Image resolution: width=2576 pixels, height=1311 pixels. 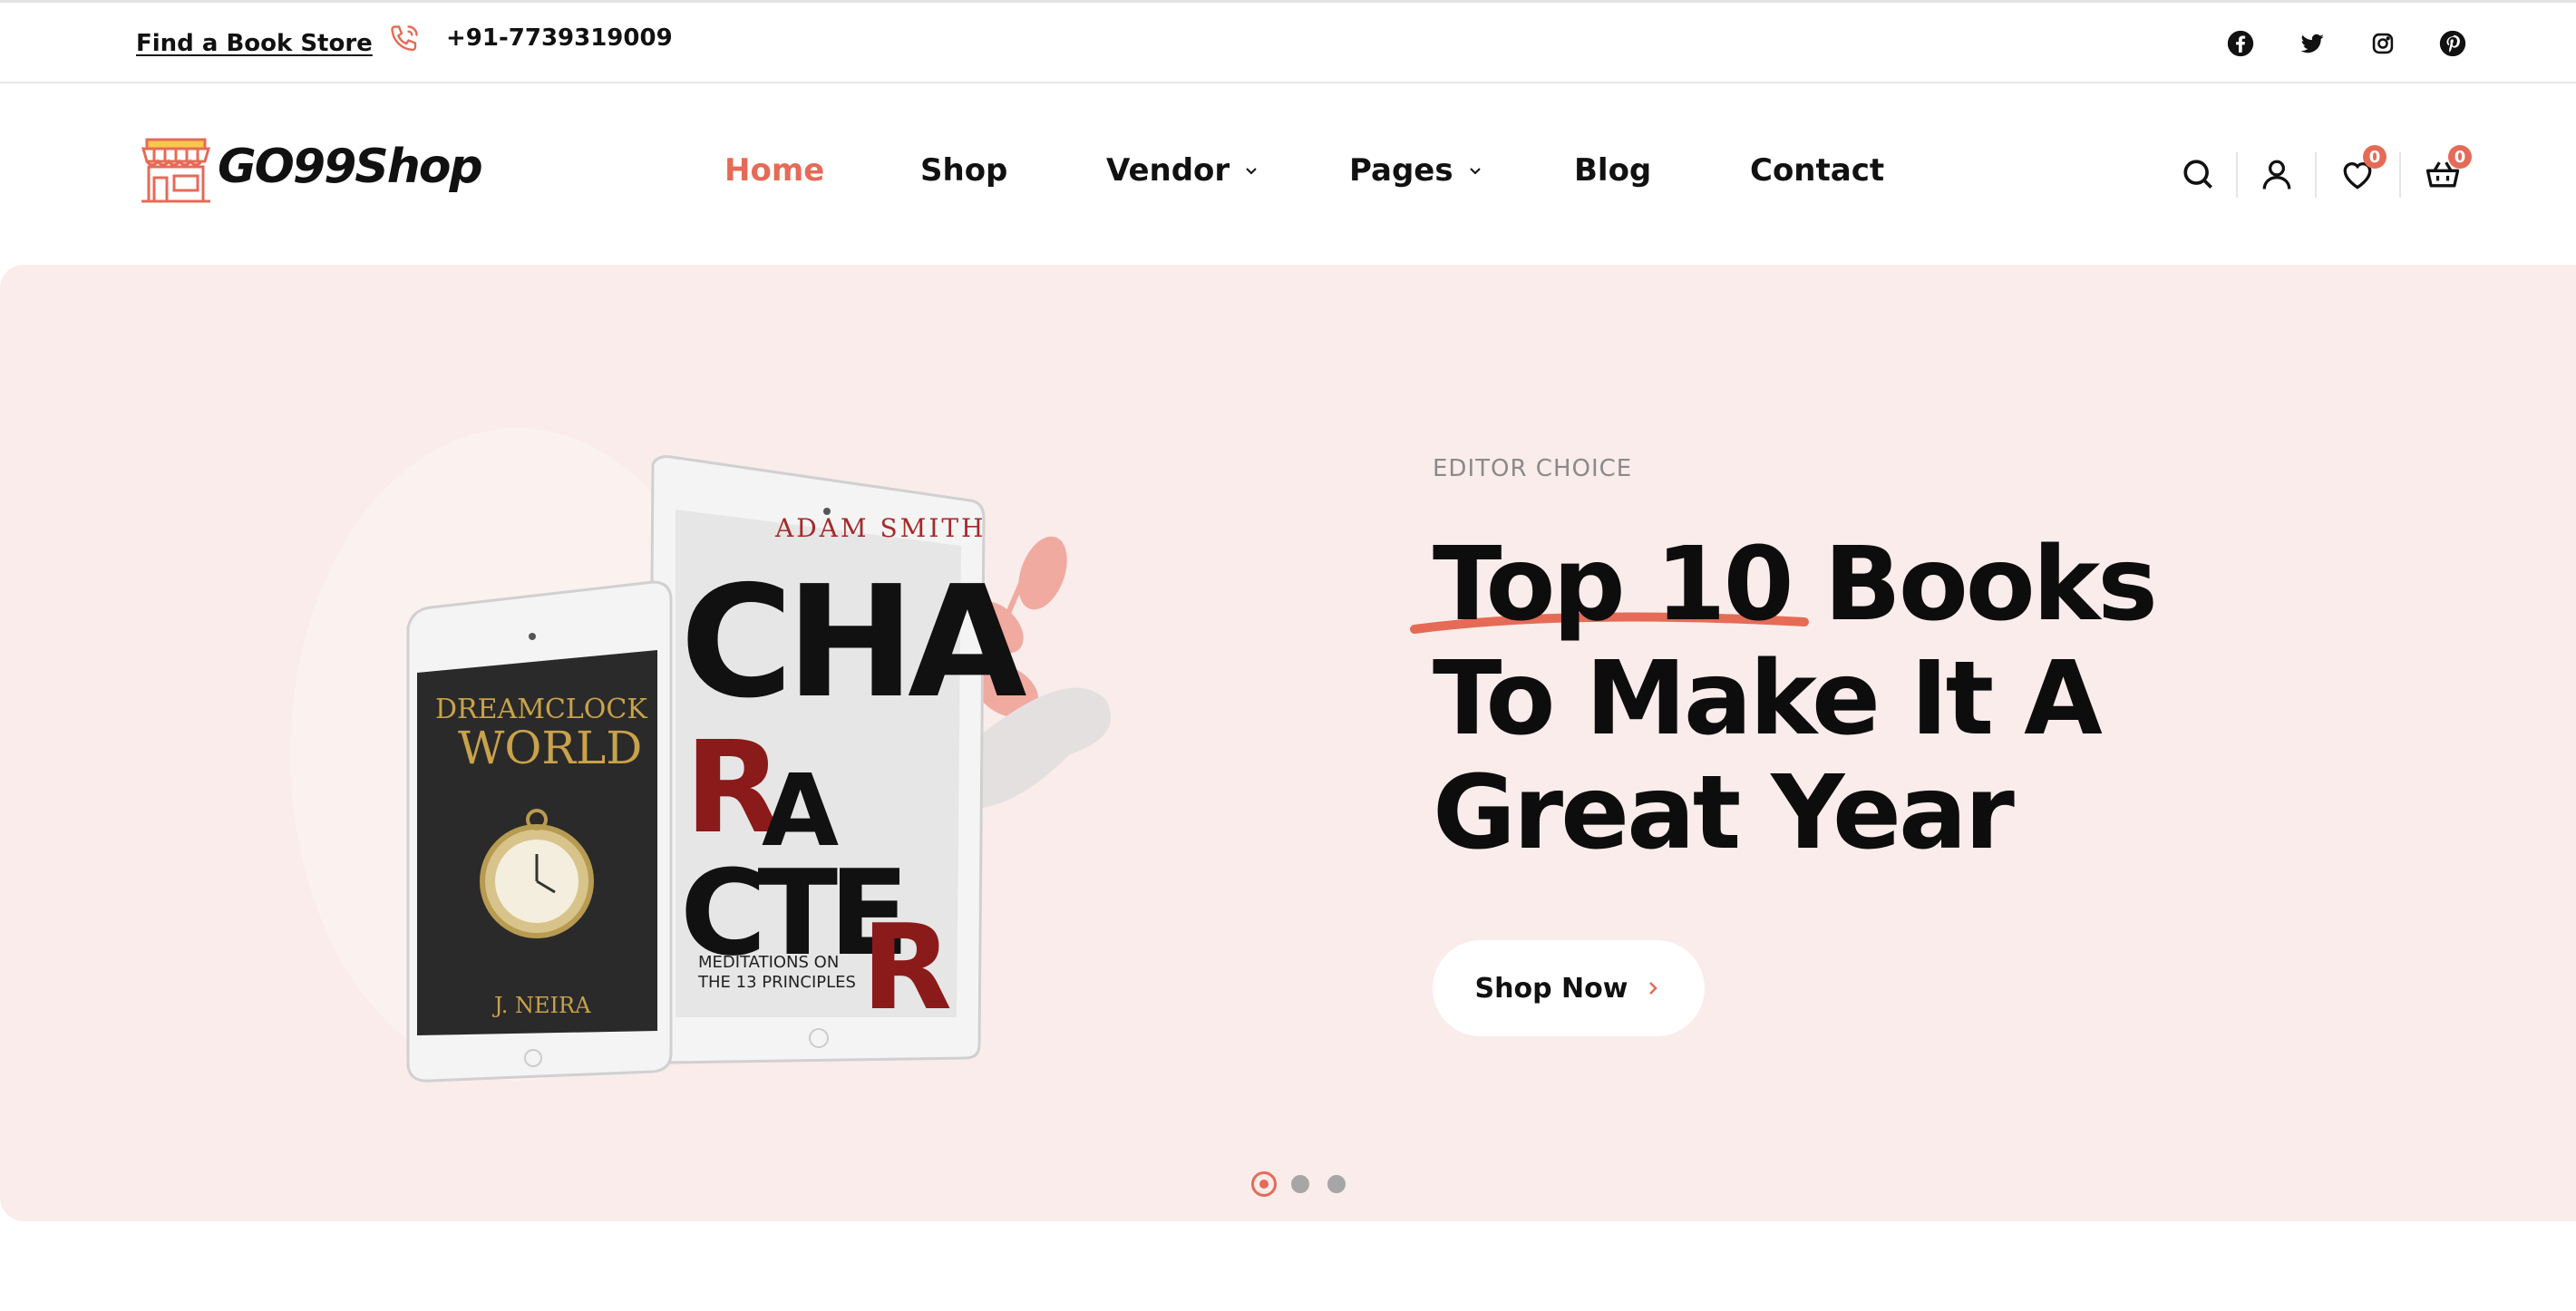 I want to click on shop-logo-text: GO99Shop, so click(x=350, y=167).